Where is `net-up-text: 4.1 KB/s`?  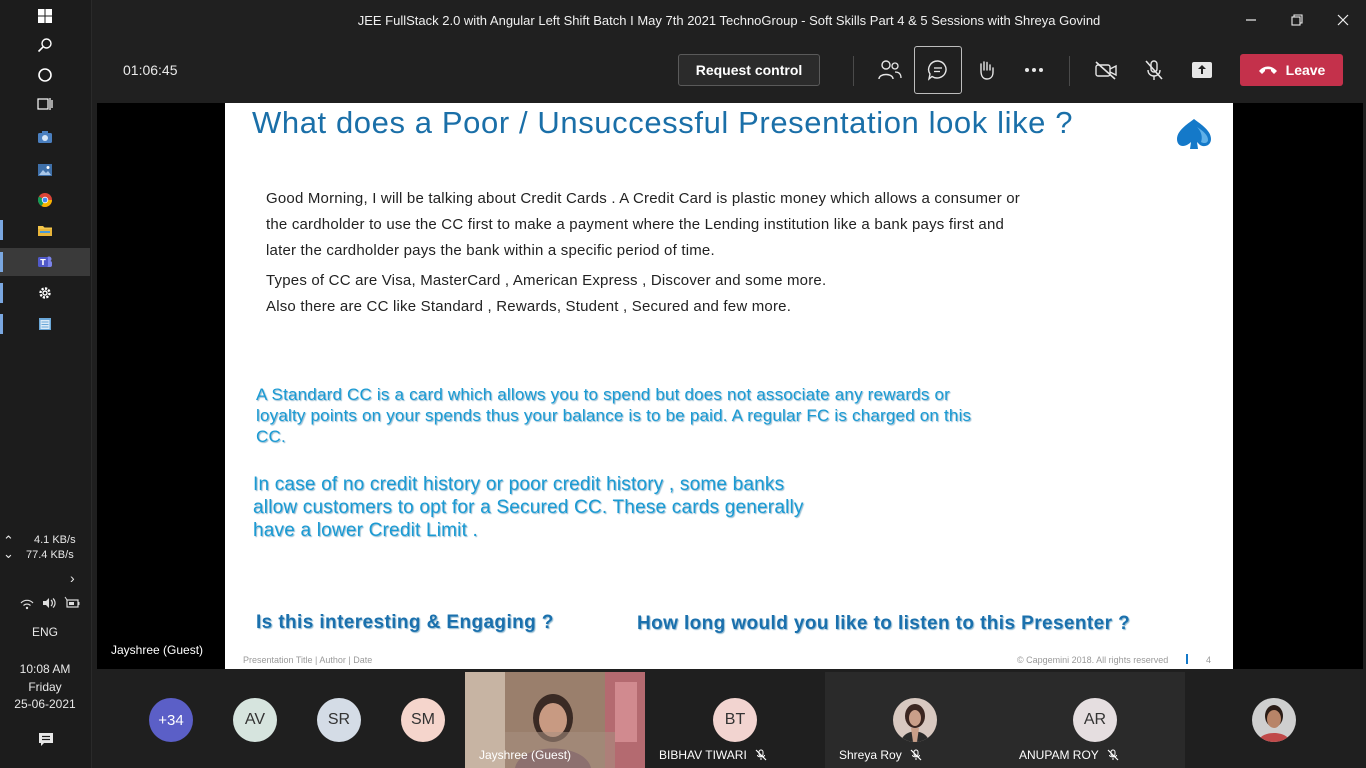
net-up-text: 4.1 KB/s is located at coordinates (55, 540).